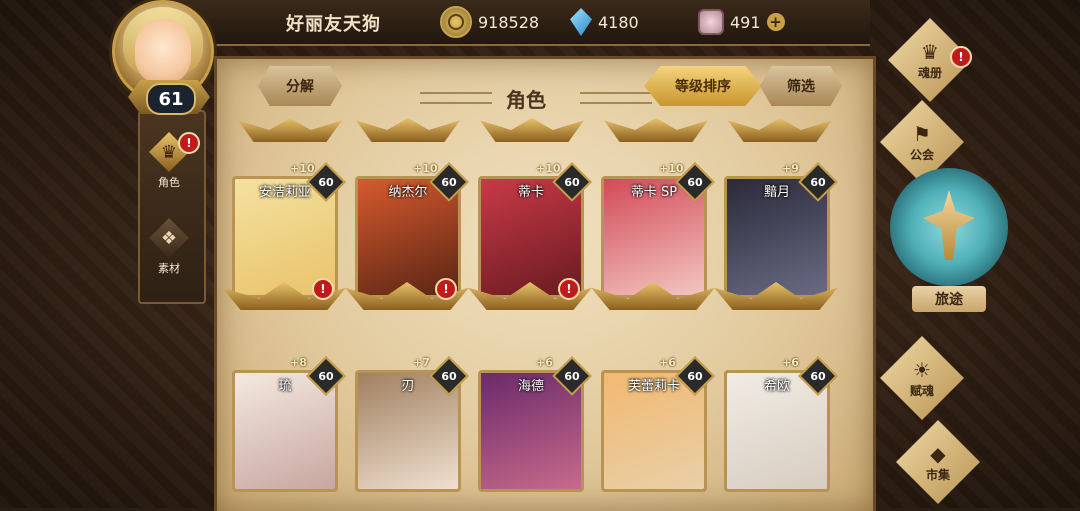 The width and height of the screenshot is (1080, 511). Describe the element at coordinates (509, 22) in the screenshot. I see `gold-amount: 918528` at that location.